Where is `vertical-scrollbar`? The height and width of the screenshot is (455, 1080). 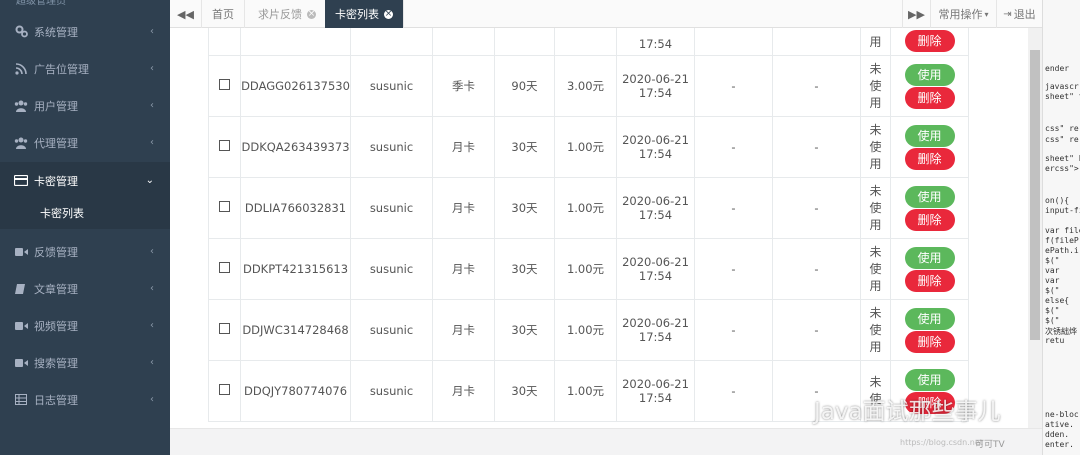 vertical-scrollbar is located at coordinates (1035, 228).